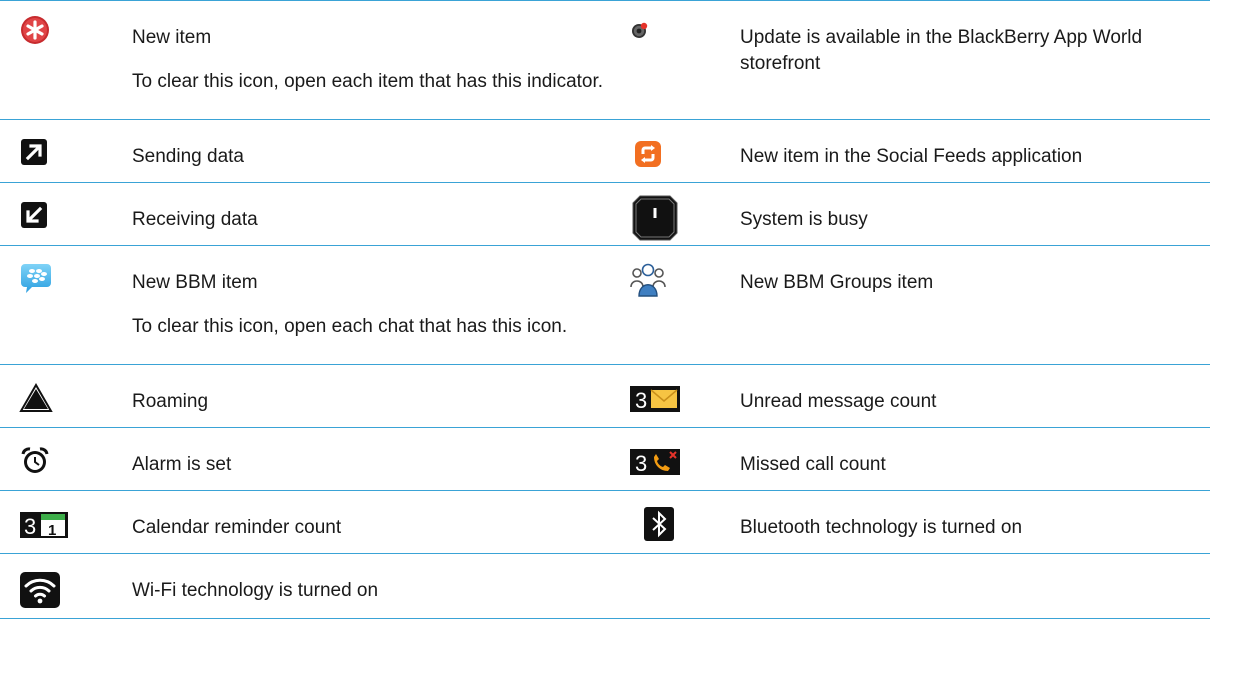 Image resolution: width=1260 pixels, height=684 pixels. I want to click on description-text: Bluetooth technology is turned on, so click(881, 527).